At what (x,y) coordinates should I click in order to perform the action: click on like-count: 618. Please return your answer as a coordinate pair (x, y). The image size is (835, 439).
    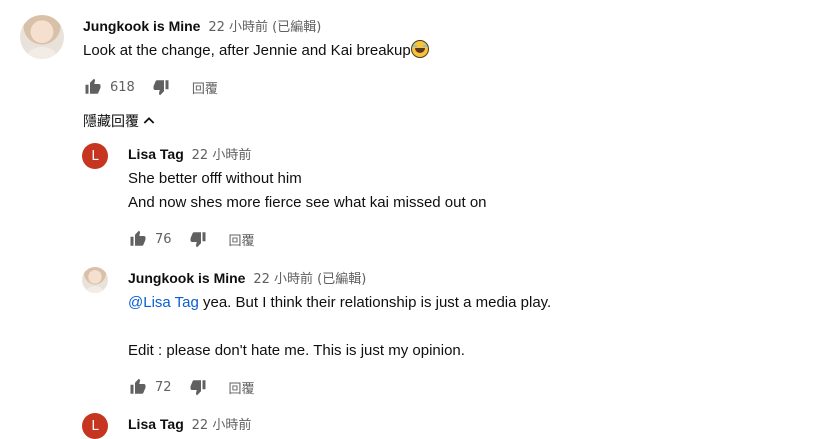
    Looking at the image, I should click on (122, 87).